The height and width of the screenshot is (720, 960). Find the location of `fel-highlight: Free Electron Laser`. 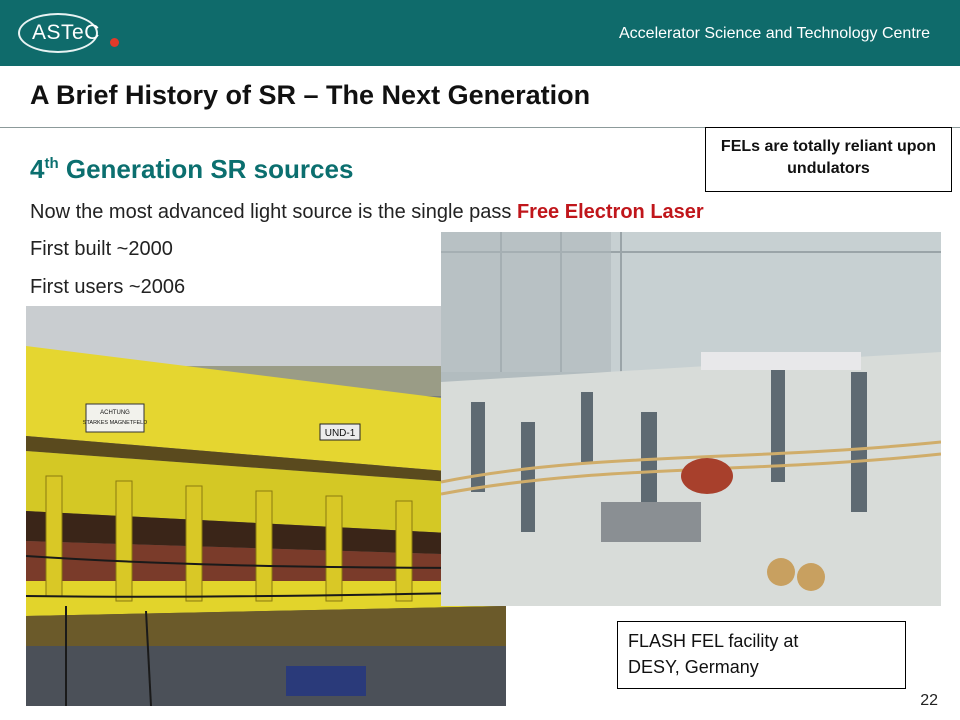

fel-highlight: Free Electron Laser is located at coordinates (610, 212).